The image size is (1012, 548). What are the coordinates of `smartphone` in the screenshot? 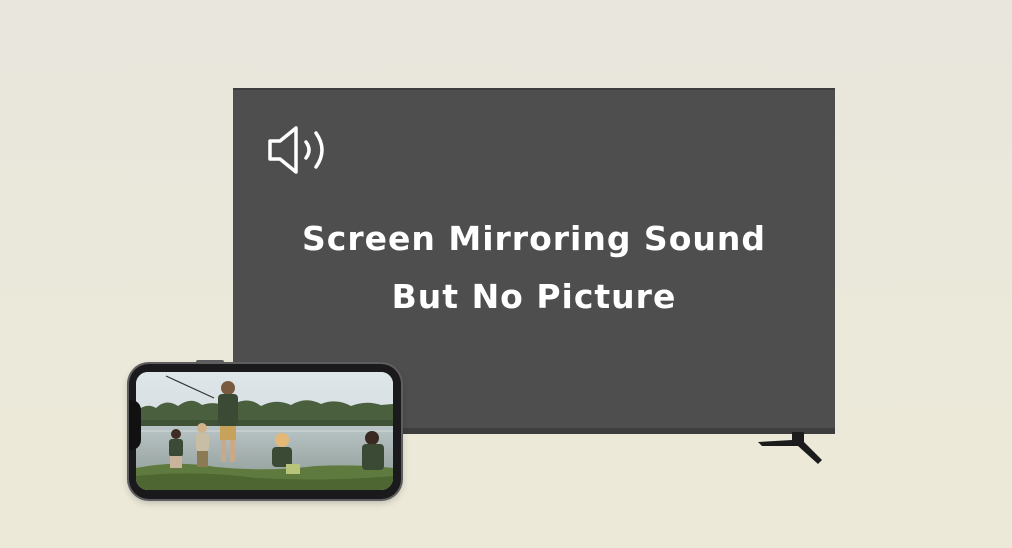 It's located at (265, 431).